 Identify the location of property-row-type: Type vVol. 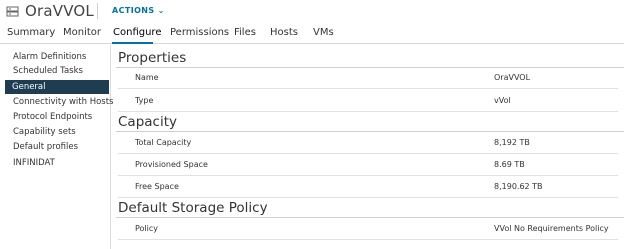
(368, 101).